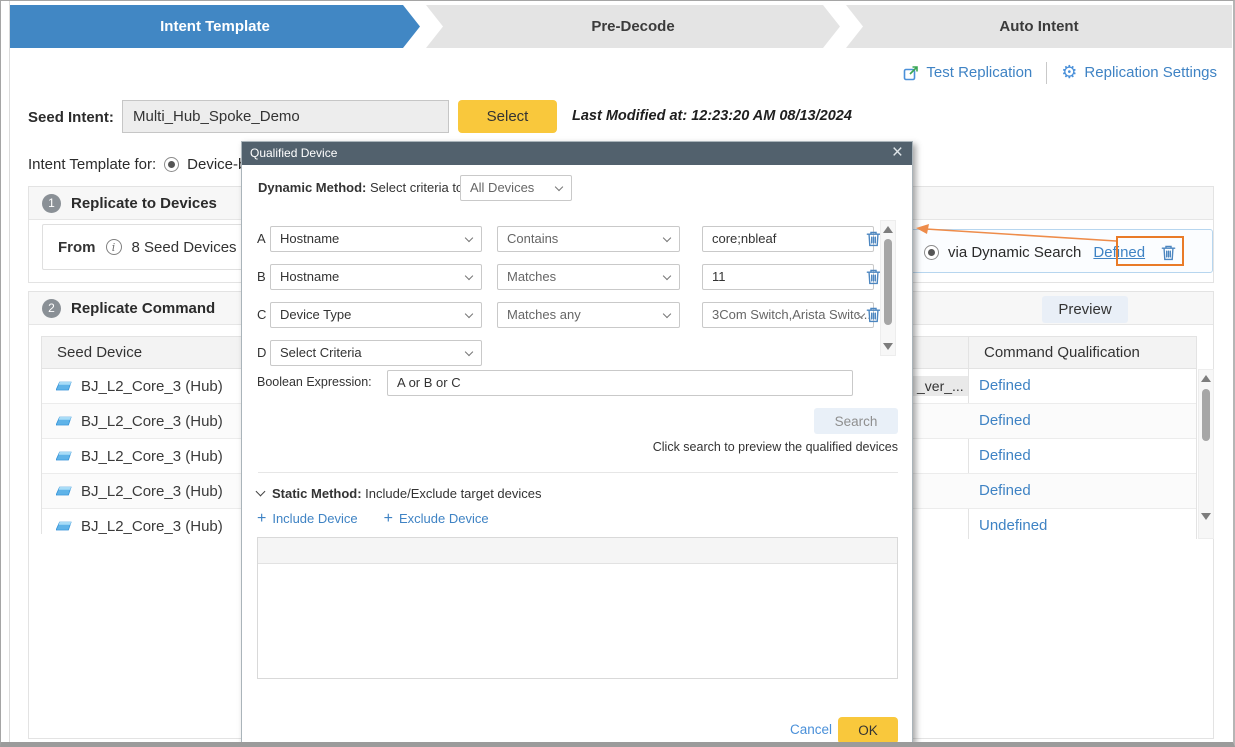 The height and width of the screenshot is (747, 1235). I want to click on tab-auto-intent: Auto Intent, so click(1039, 26).